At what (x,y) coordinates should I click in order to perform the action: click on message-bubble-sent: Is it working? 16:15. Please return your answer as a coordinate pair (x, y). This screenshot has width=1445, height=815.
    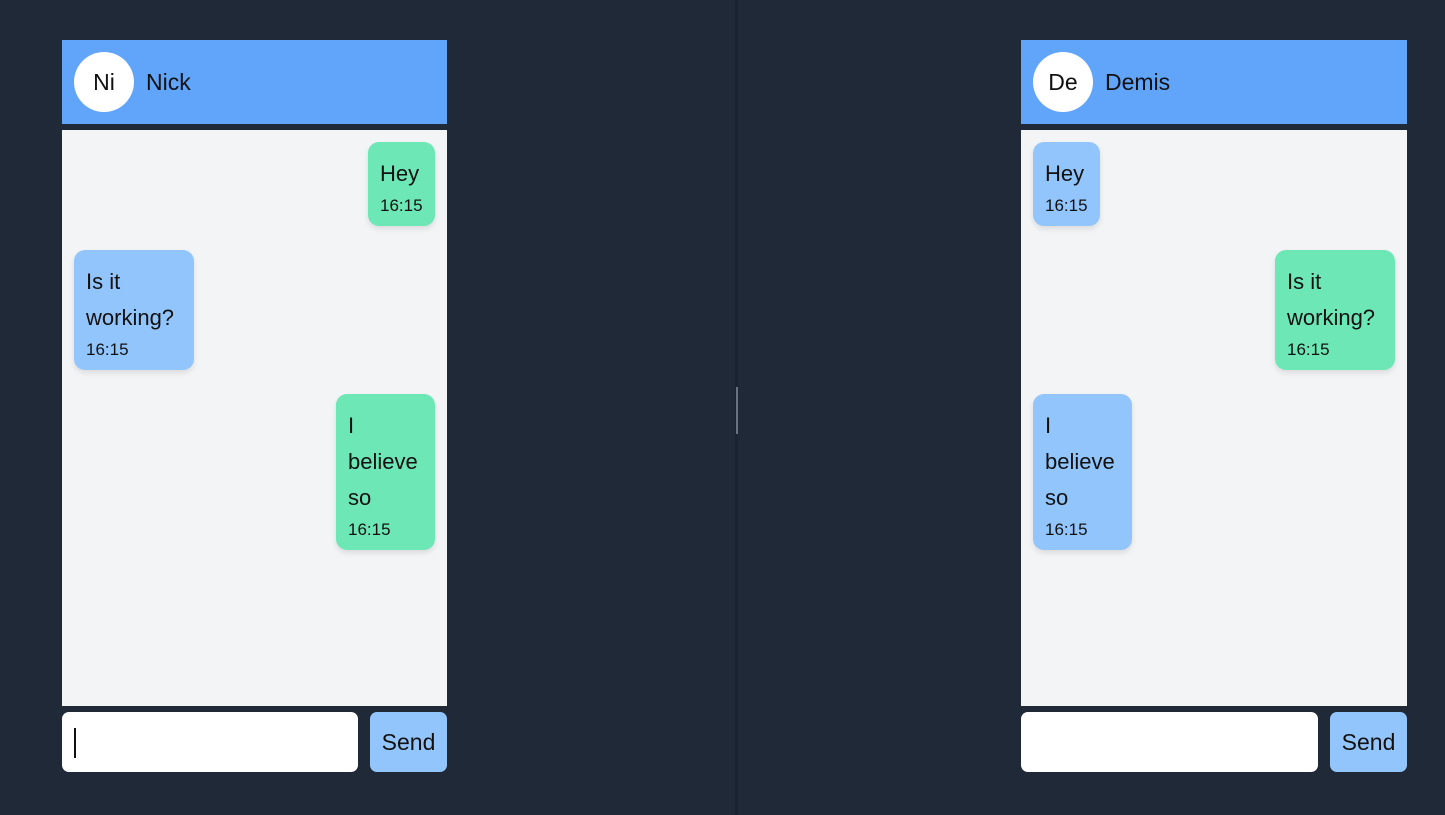
    Looking at the image, I should click on (1335, 310).